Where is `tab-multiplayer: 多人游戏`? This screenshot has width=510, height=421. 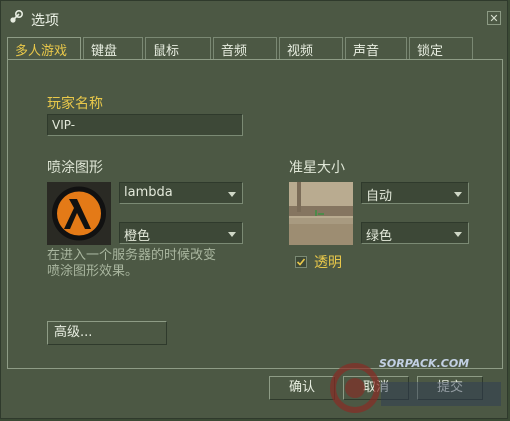
tab-multiplayer: 多人游戏 is located at coordinates (44, 49).